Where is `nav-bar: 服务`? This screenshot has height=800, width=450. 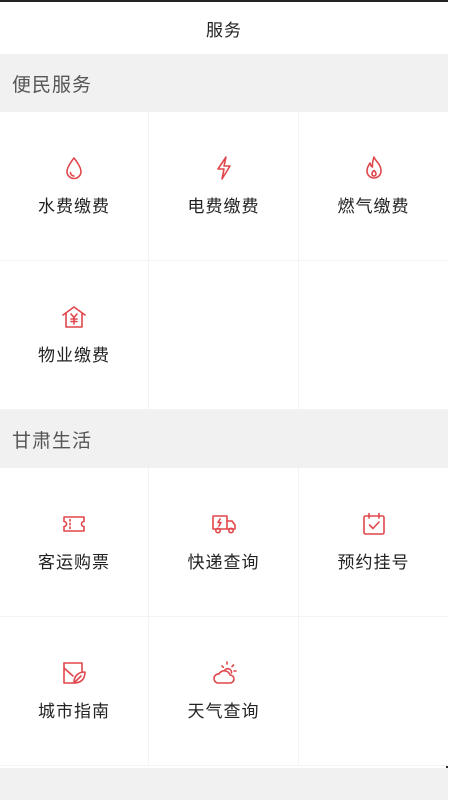
nav-bar: 服务 is located at coordinates (224, 28).